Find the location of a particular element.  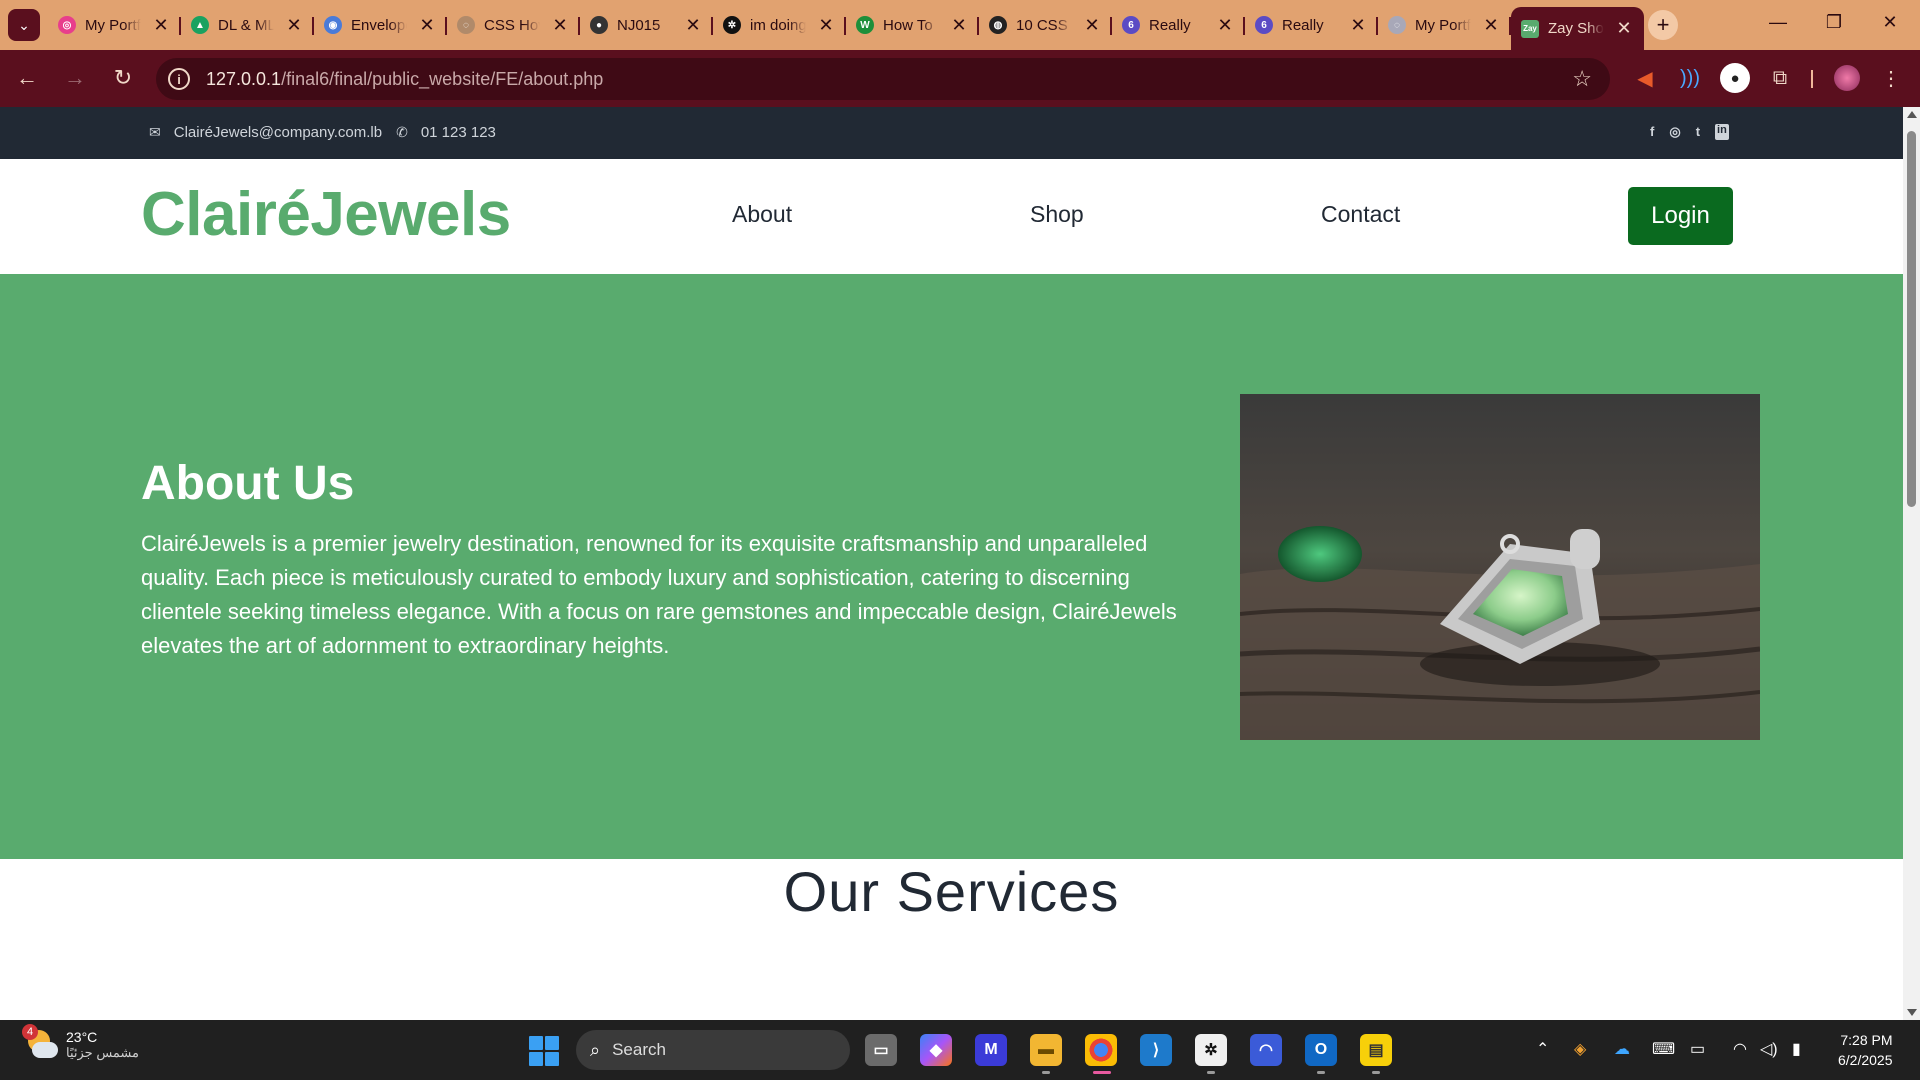

onedrive-icon: ☁ is located at coordinates (1622, 1049).